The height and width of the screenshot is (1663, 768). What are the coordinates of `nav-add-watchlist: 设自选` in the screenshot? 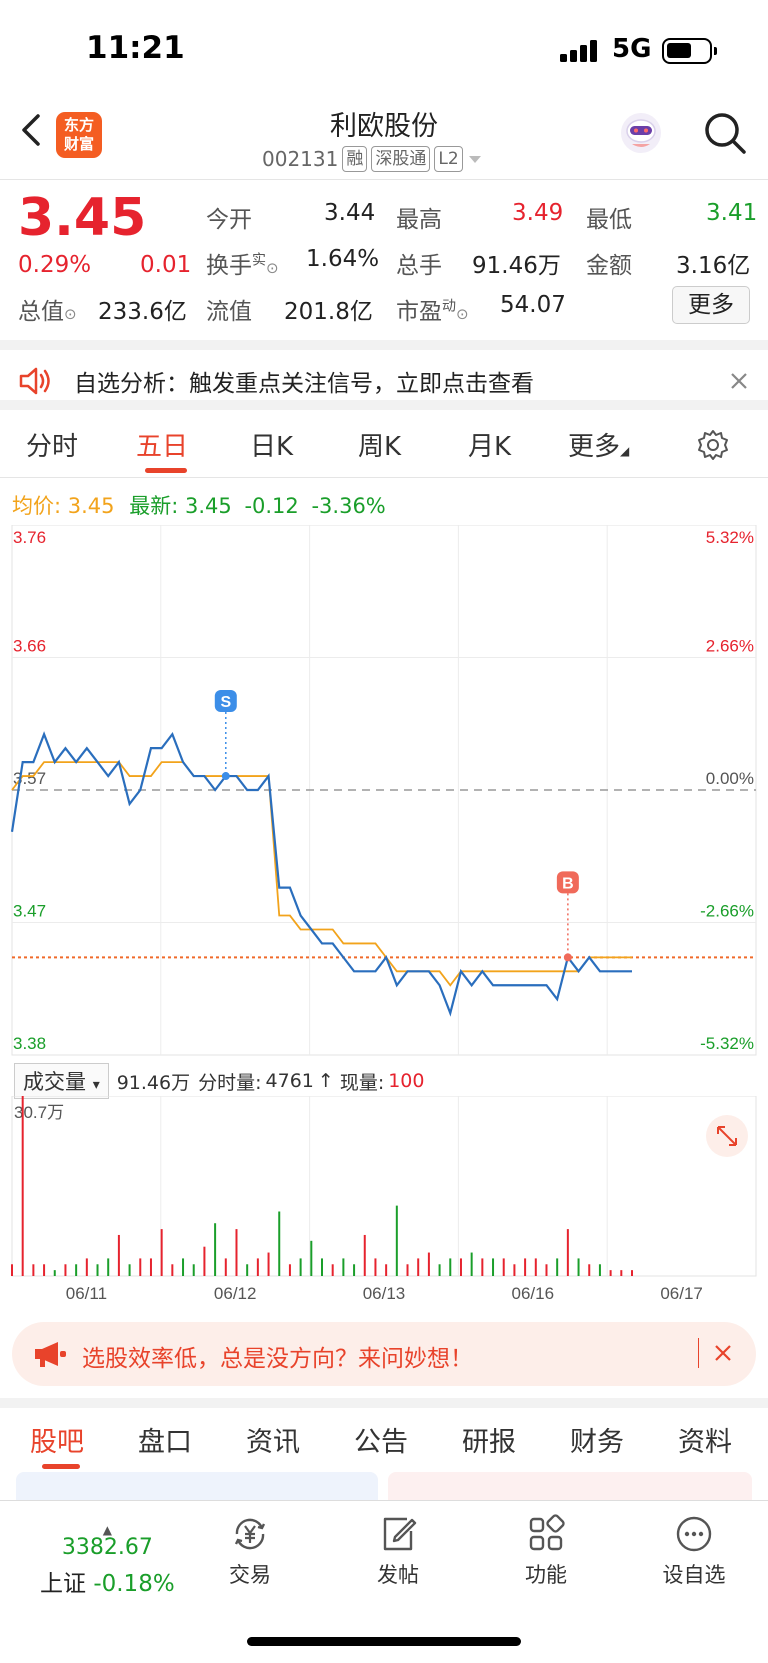 It's located at (694, 1551).